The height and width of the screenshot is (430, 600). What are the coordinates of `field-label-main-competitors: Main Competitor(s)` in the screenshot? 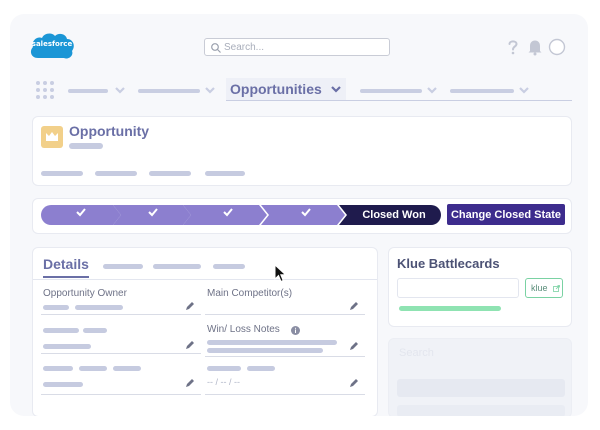 It's located at (250, 293).